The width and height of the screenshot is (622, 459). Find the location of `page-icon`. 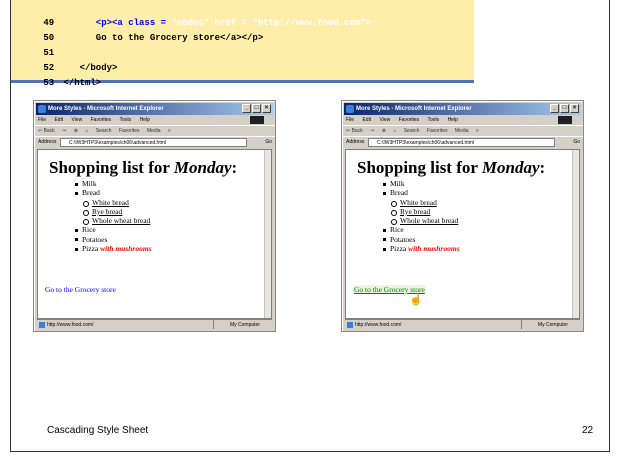

page-icon is located at coordinates (350, 325).